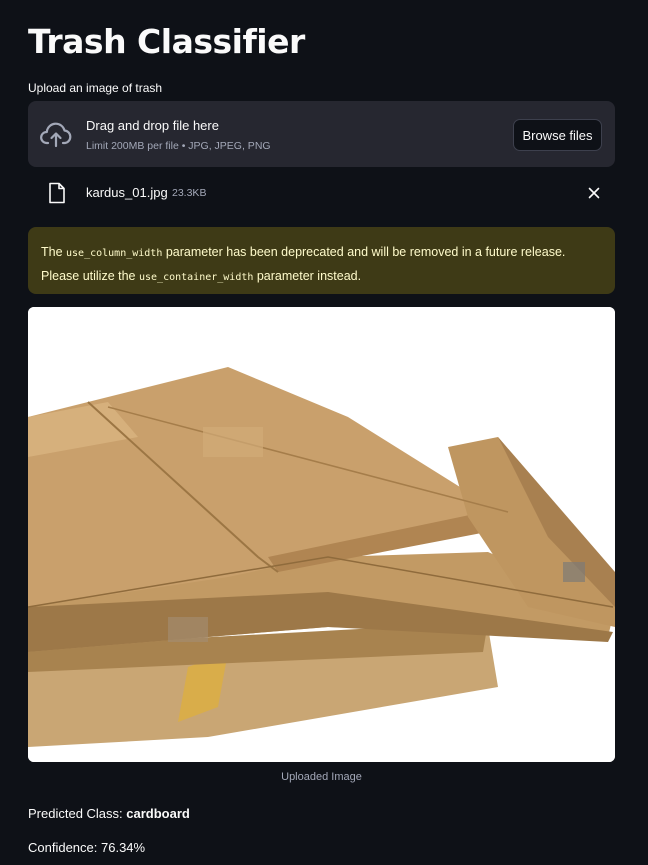 The width and height of the screenshot is (648, 865). What do you see at coordinates (54, 252) in the screenshot?
I see `warning-text-1: The` at bounding box center [54, 252].